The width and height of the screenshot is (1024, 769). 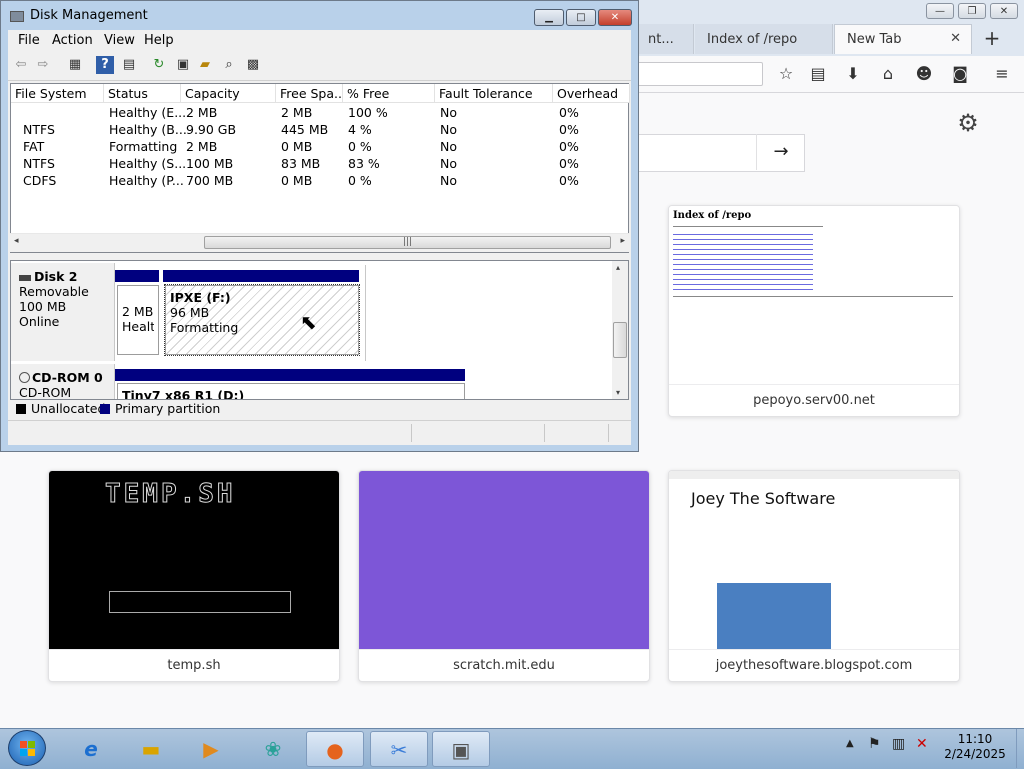 I want to click on tools-icon: ✂, so click(x=399, y=749).